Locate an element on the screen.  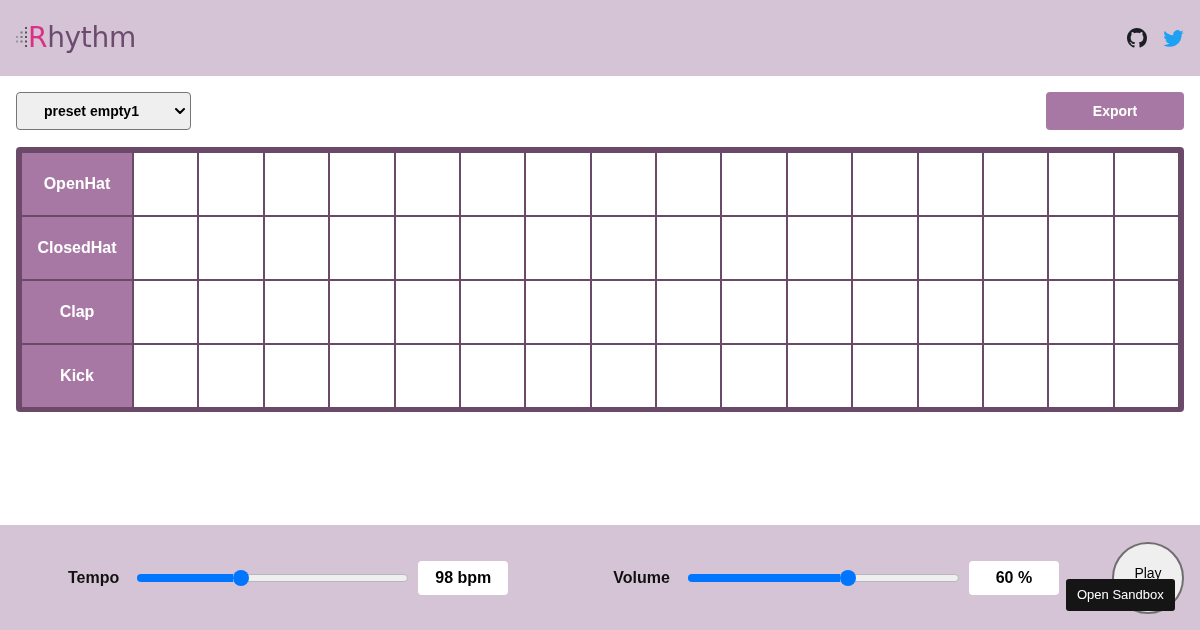
track-label: Clap is located at coordinates (77, 312).